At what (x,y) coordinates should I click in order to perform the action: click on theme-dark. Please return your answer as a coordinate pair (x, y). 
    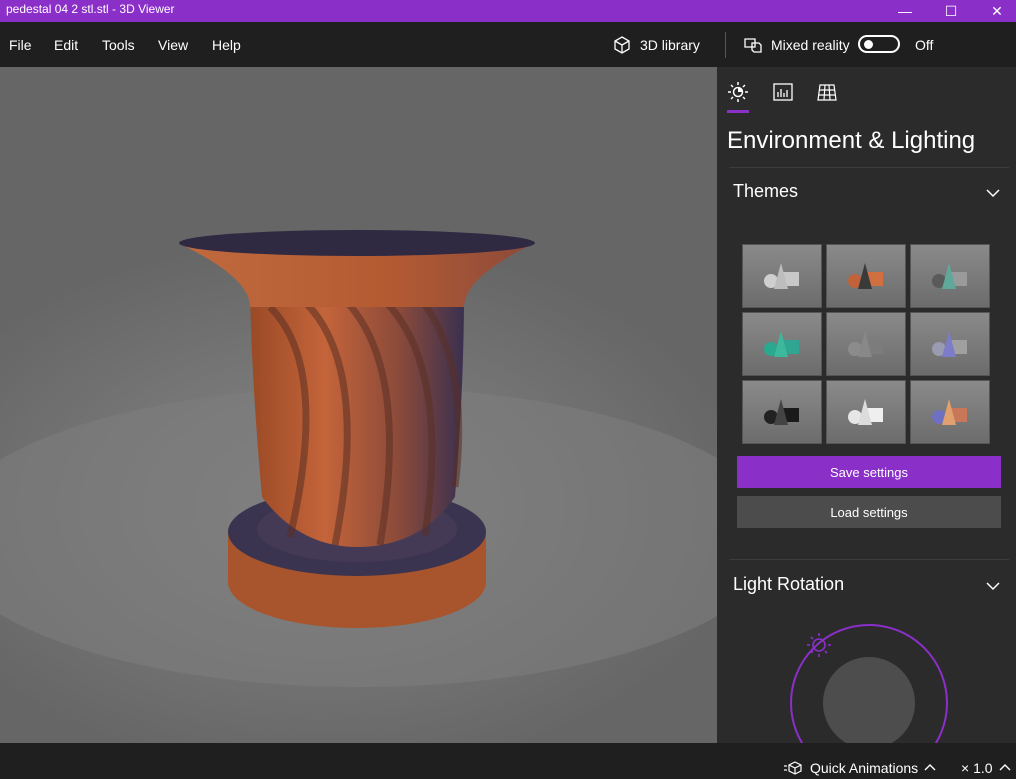
    Looking at the image, I should click on (782, 412).